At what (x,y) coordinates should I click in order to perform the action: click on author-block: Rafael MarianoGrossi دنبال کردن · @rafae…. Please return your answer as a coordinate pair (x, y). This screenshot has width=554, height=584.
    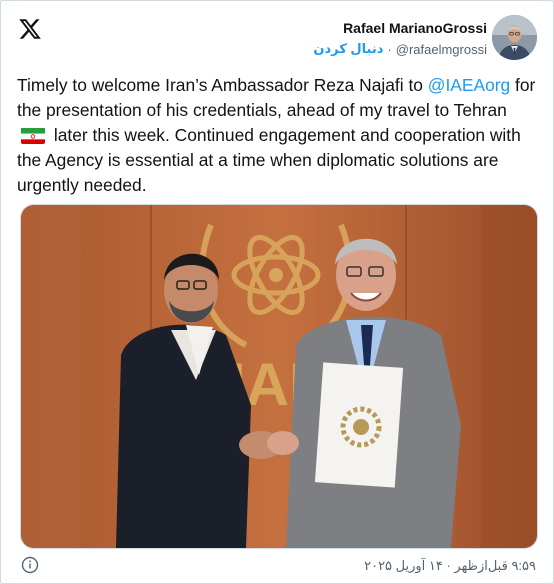
    Looking at the image, I should click on (400, 38).